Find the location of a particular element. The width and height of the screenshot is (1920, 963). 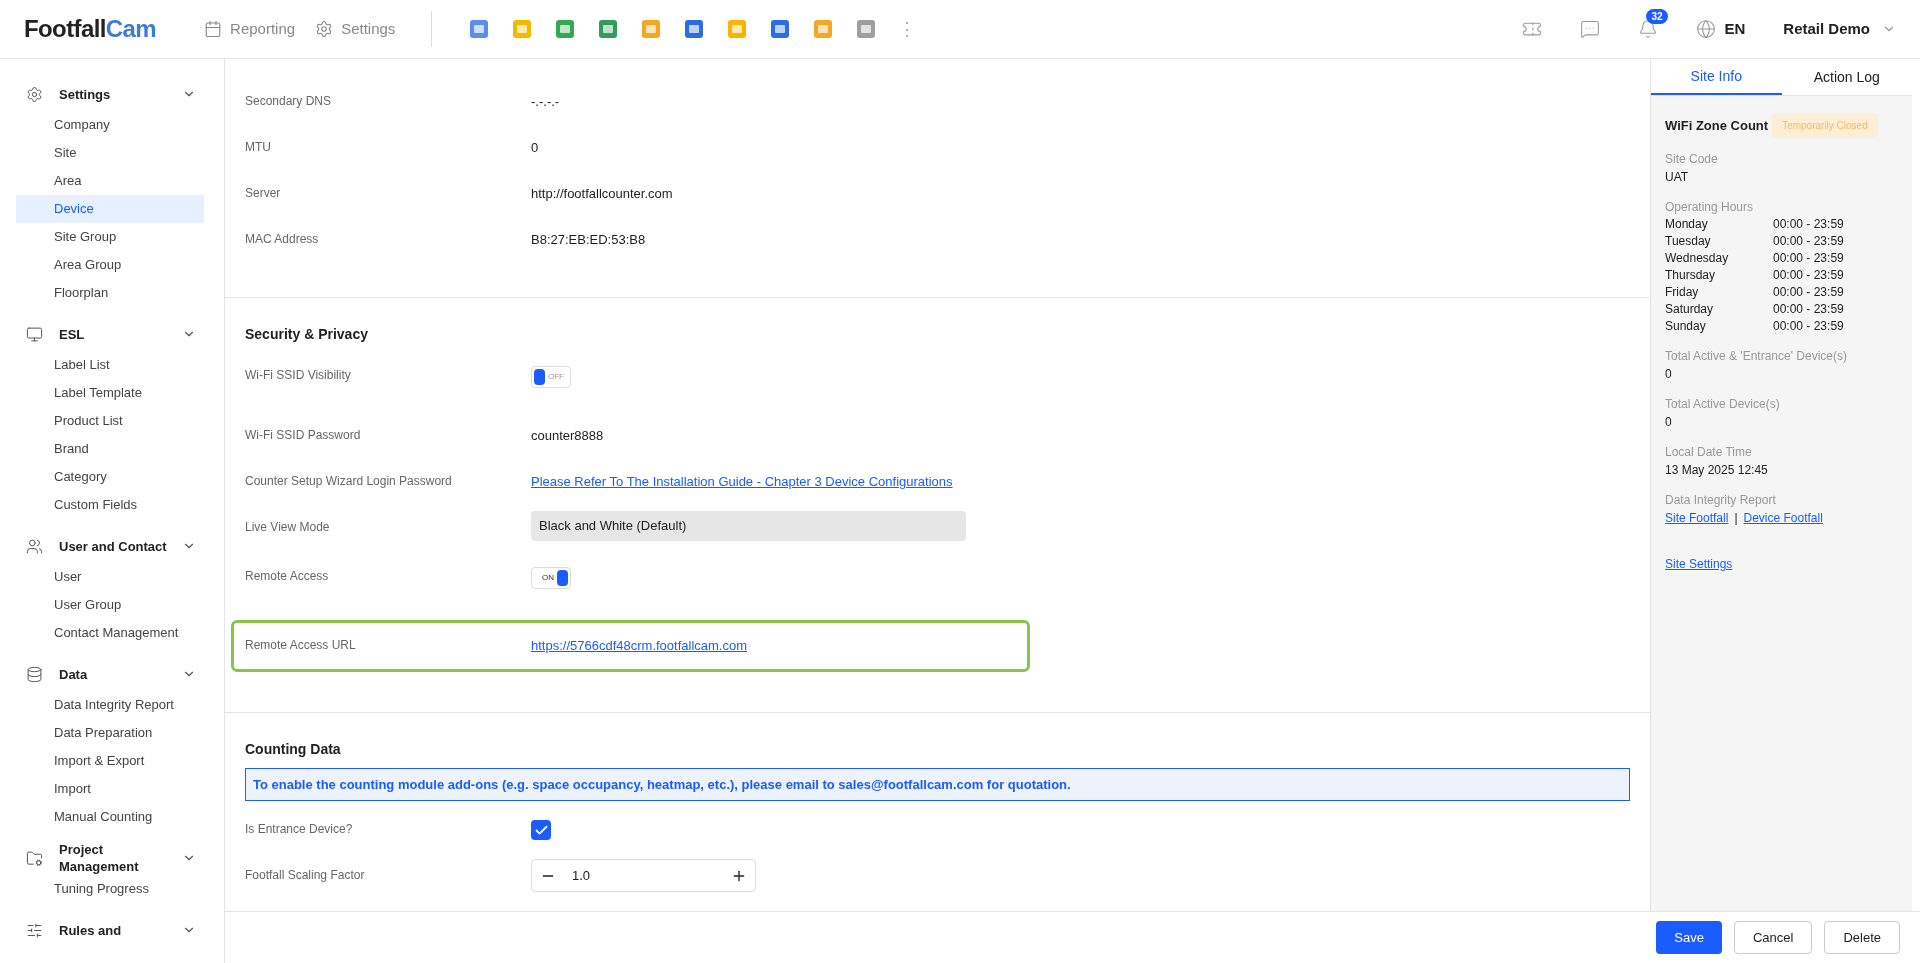

field-label: Server is located at coordinates (263, 193).